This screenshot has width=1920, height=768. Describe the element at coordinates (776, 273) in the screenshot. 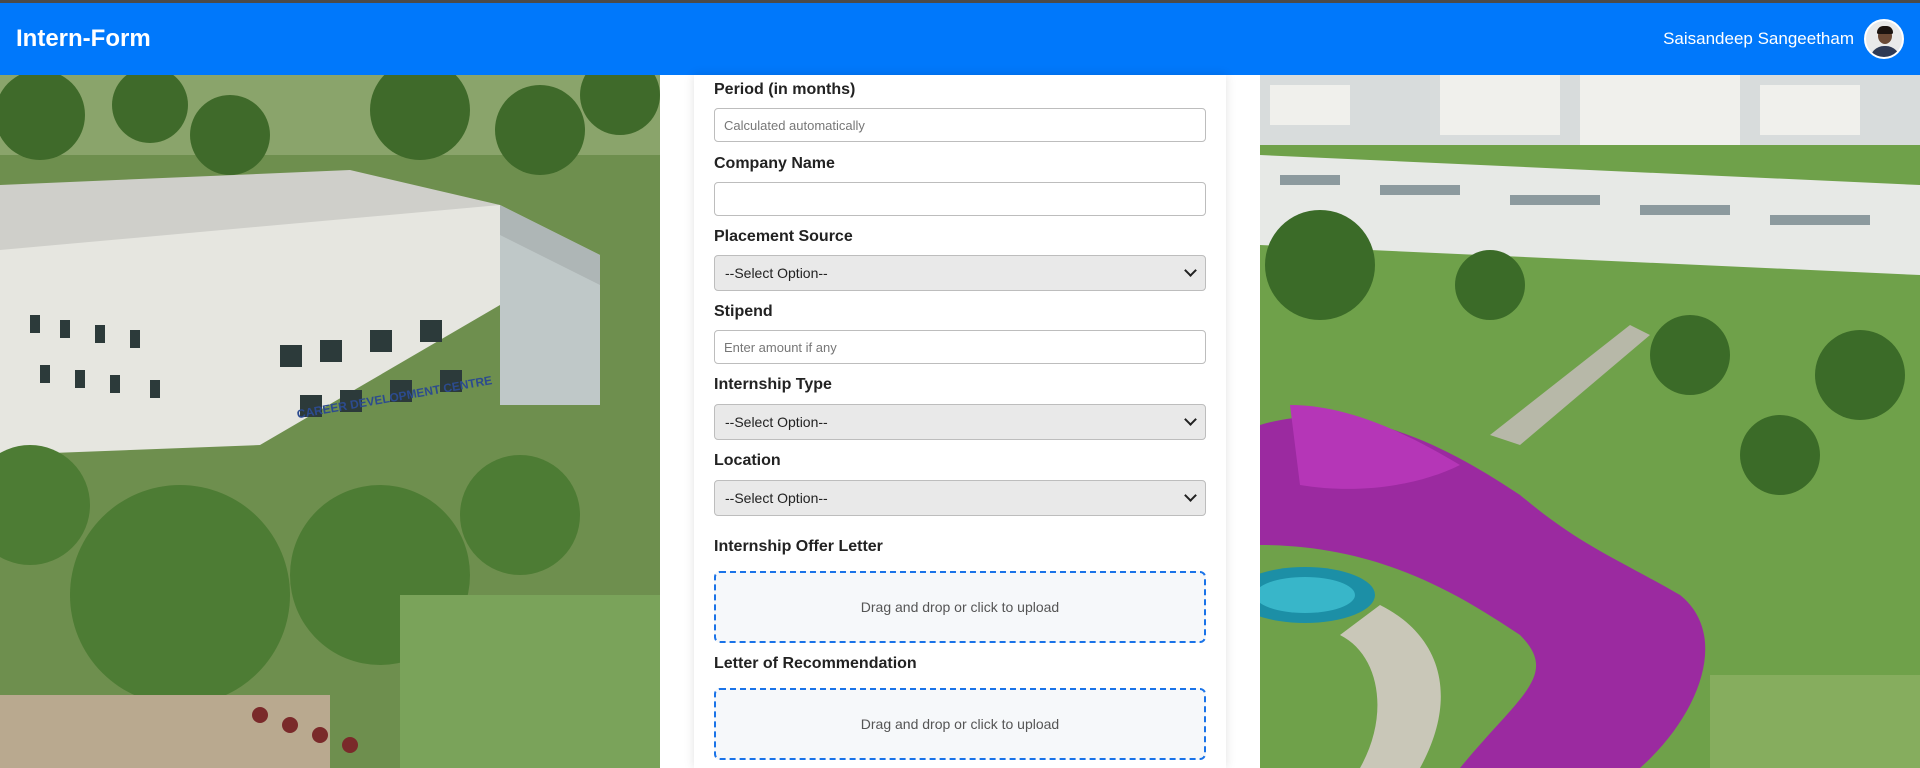

I see `placement-source-value: --Select Option--` at that location.